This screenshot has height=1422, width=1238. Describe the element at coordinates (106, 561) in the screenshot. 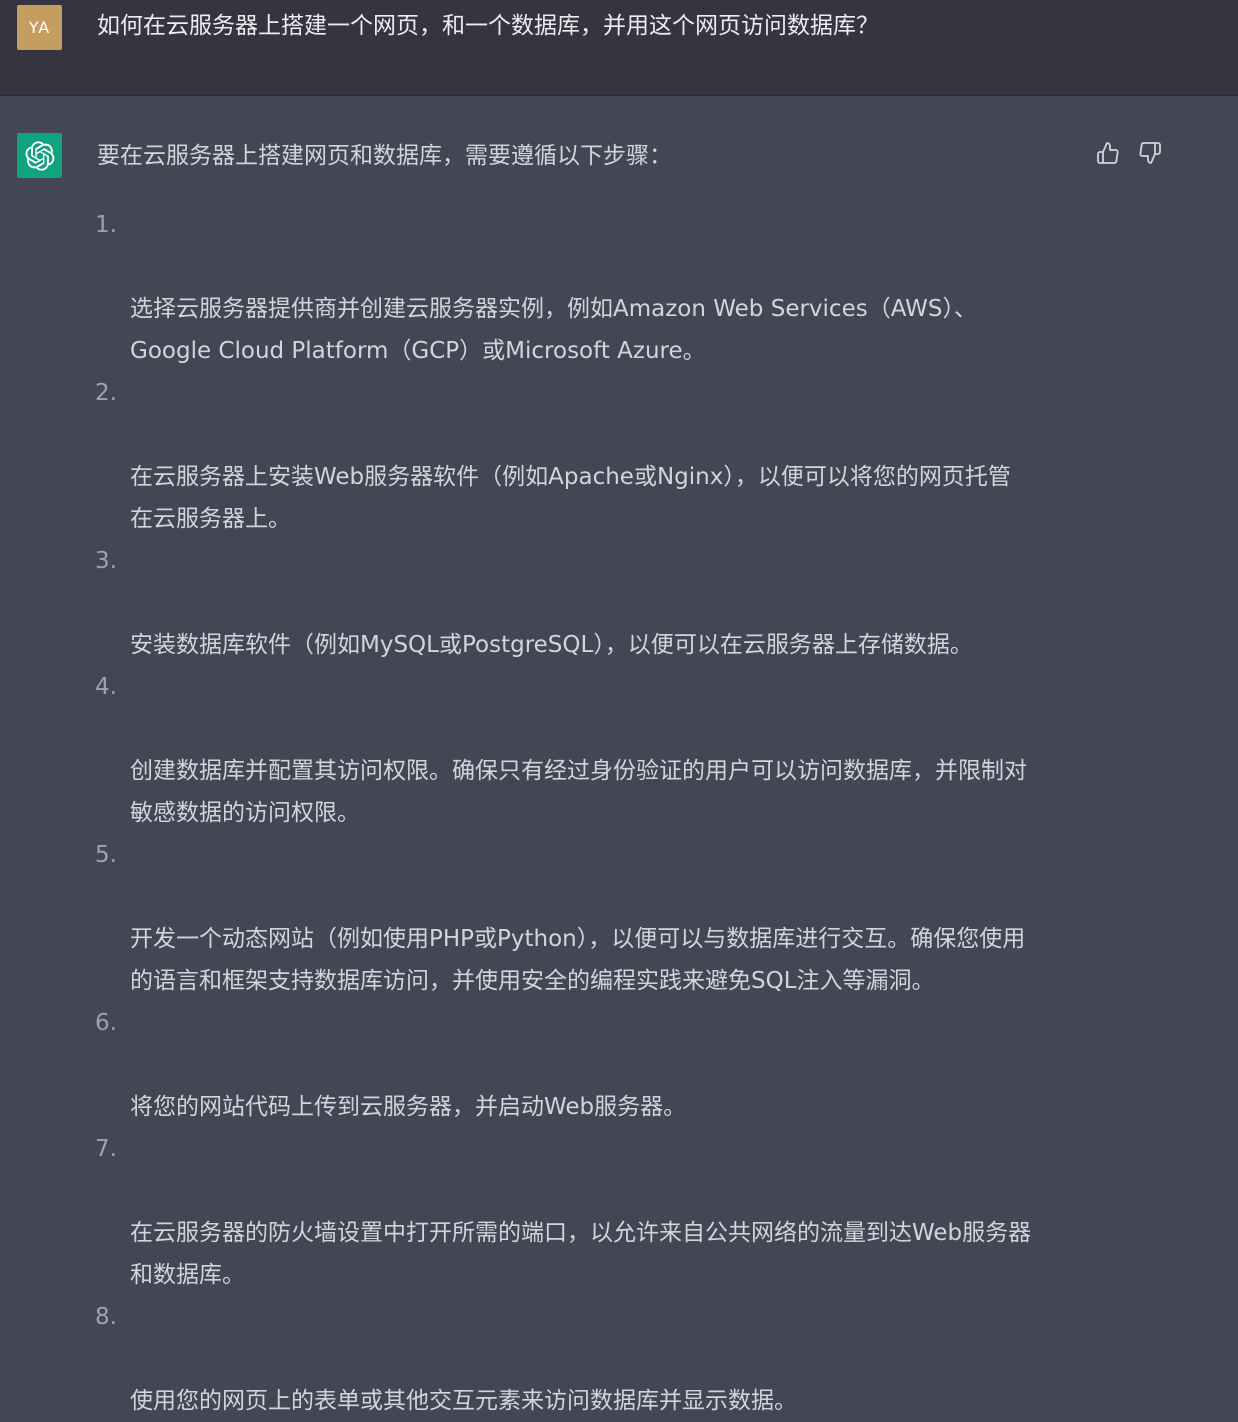

I see `step-number: 3.` at that location.